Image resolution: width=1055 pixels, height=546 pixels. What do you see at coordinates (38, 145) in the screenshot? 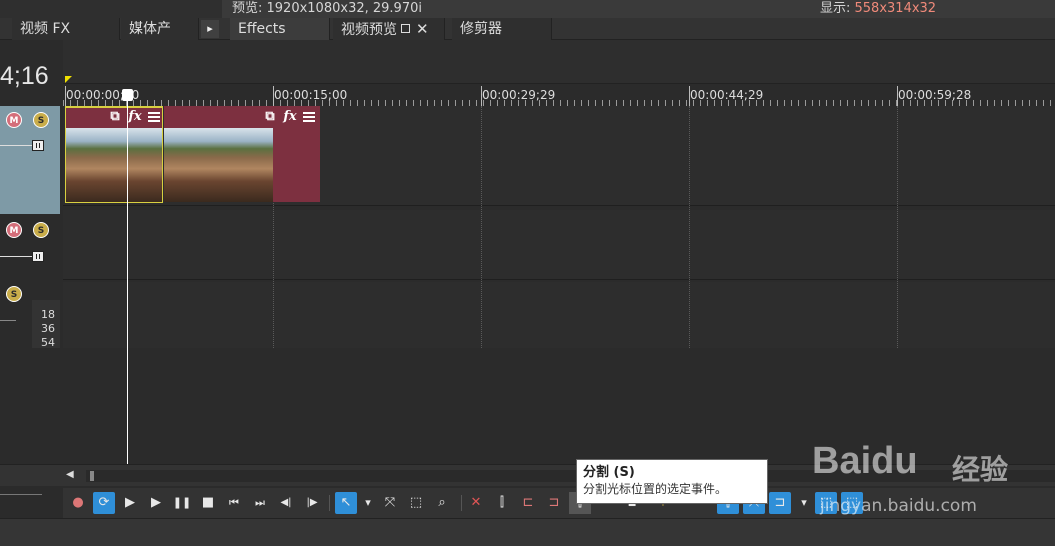
I see `level-slider-knob` at bounding box center [38, 145].